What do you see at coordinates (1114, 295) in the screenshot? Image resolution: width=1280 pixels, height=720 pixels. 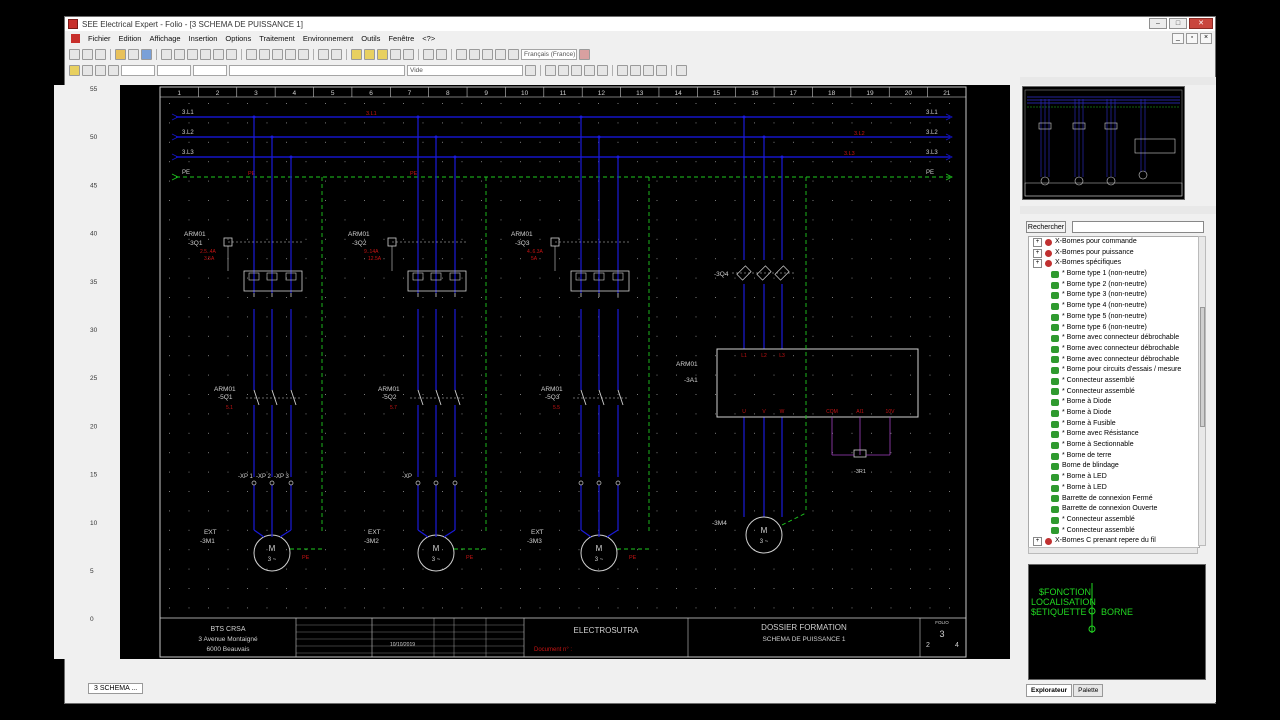 I see `tree-item: * Borne type 3 (non-neutre)` at bounding box center [1114, 295].